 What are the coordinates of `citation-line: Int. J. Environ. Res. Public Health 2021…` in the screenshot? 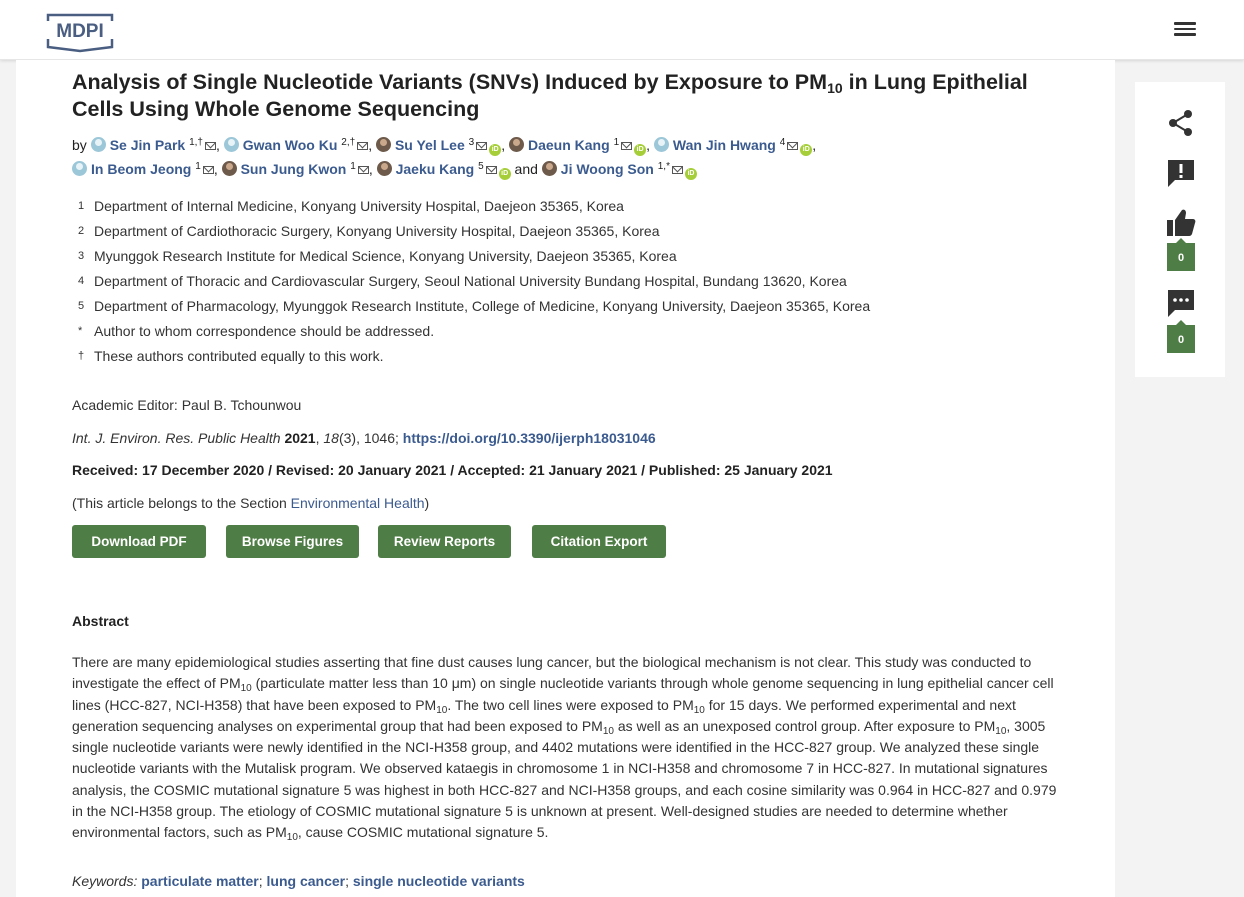 It's located at (364, 438).